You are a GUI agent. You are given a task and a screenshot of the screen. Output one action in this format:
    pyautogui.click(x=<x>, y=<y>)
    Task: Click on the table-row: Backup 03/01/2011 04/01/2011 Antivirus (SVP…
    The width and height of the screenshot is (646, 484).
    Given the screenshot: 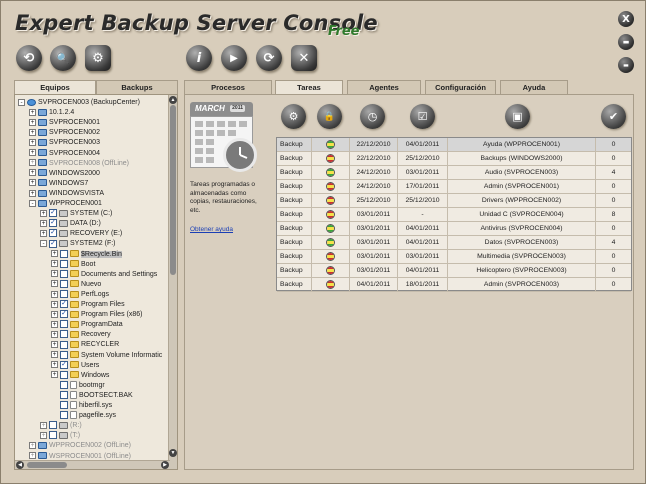 What is the action you would take?
    pyautogui.click(x=454, y=229)
    